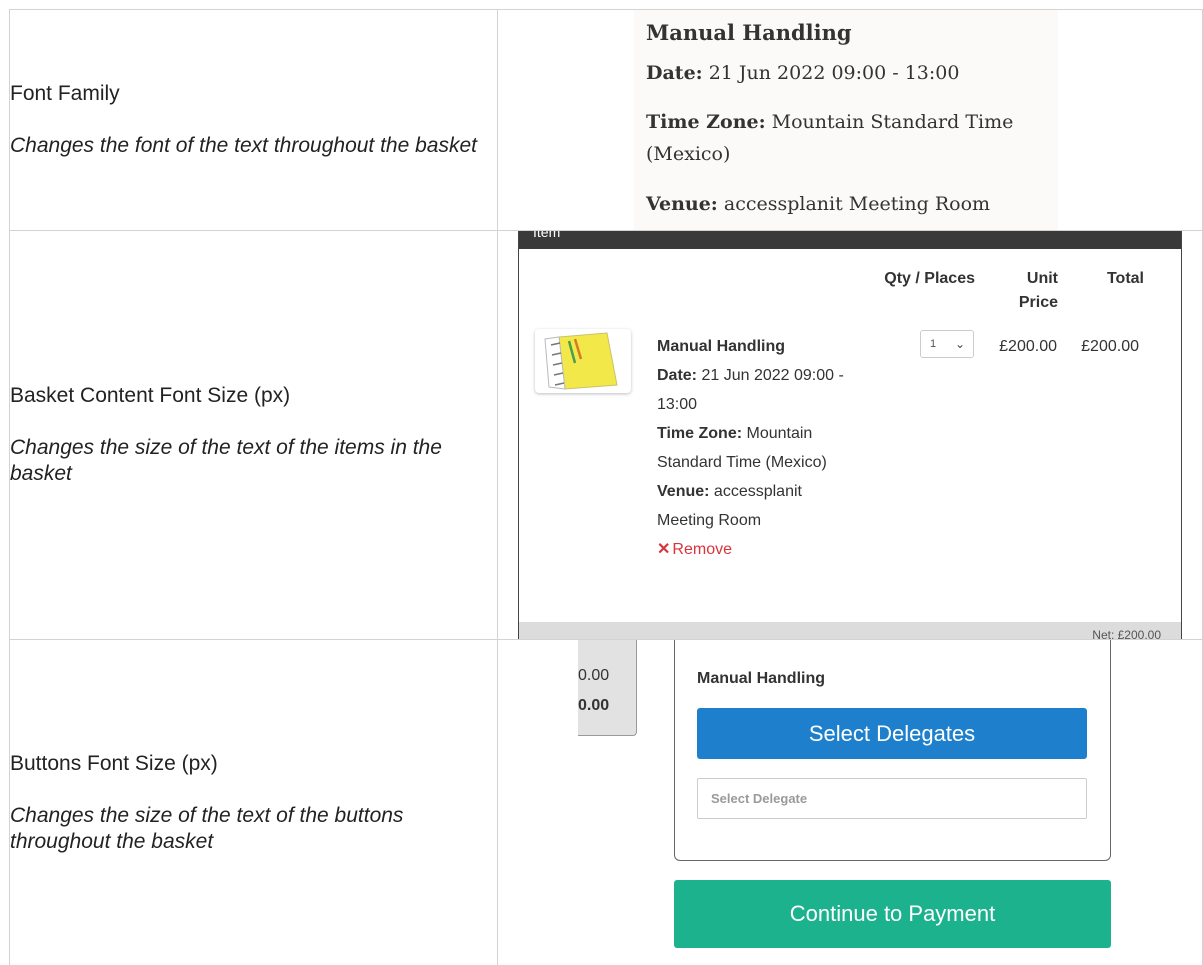  Describe the element at coordinates (114, 763) in the screenshot. I see `option-title: Buttons Font Size (px)` at that location.